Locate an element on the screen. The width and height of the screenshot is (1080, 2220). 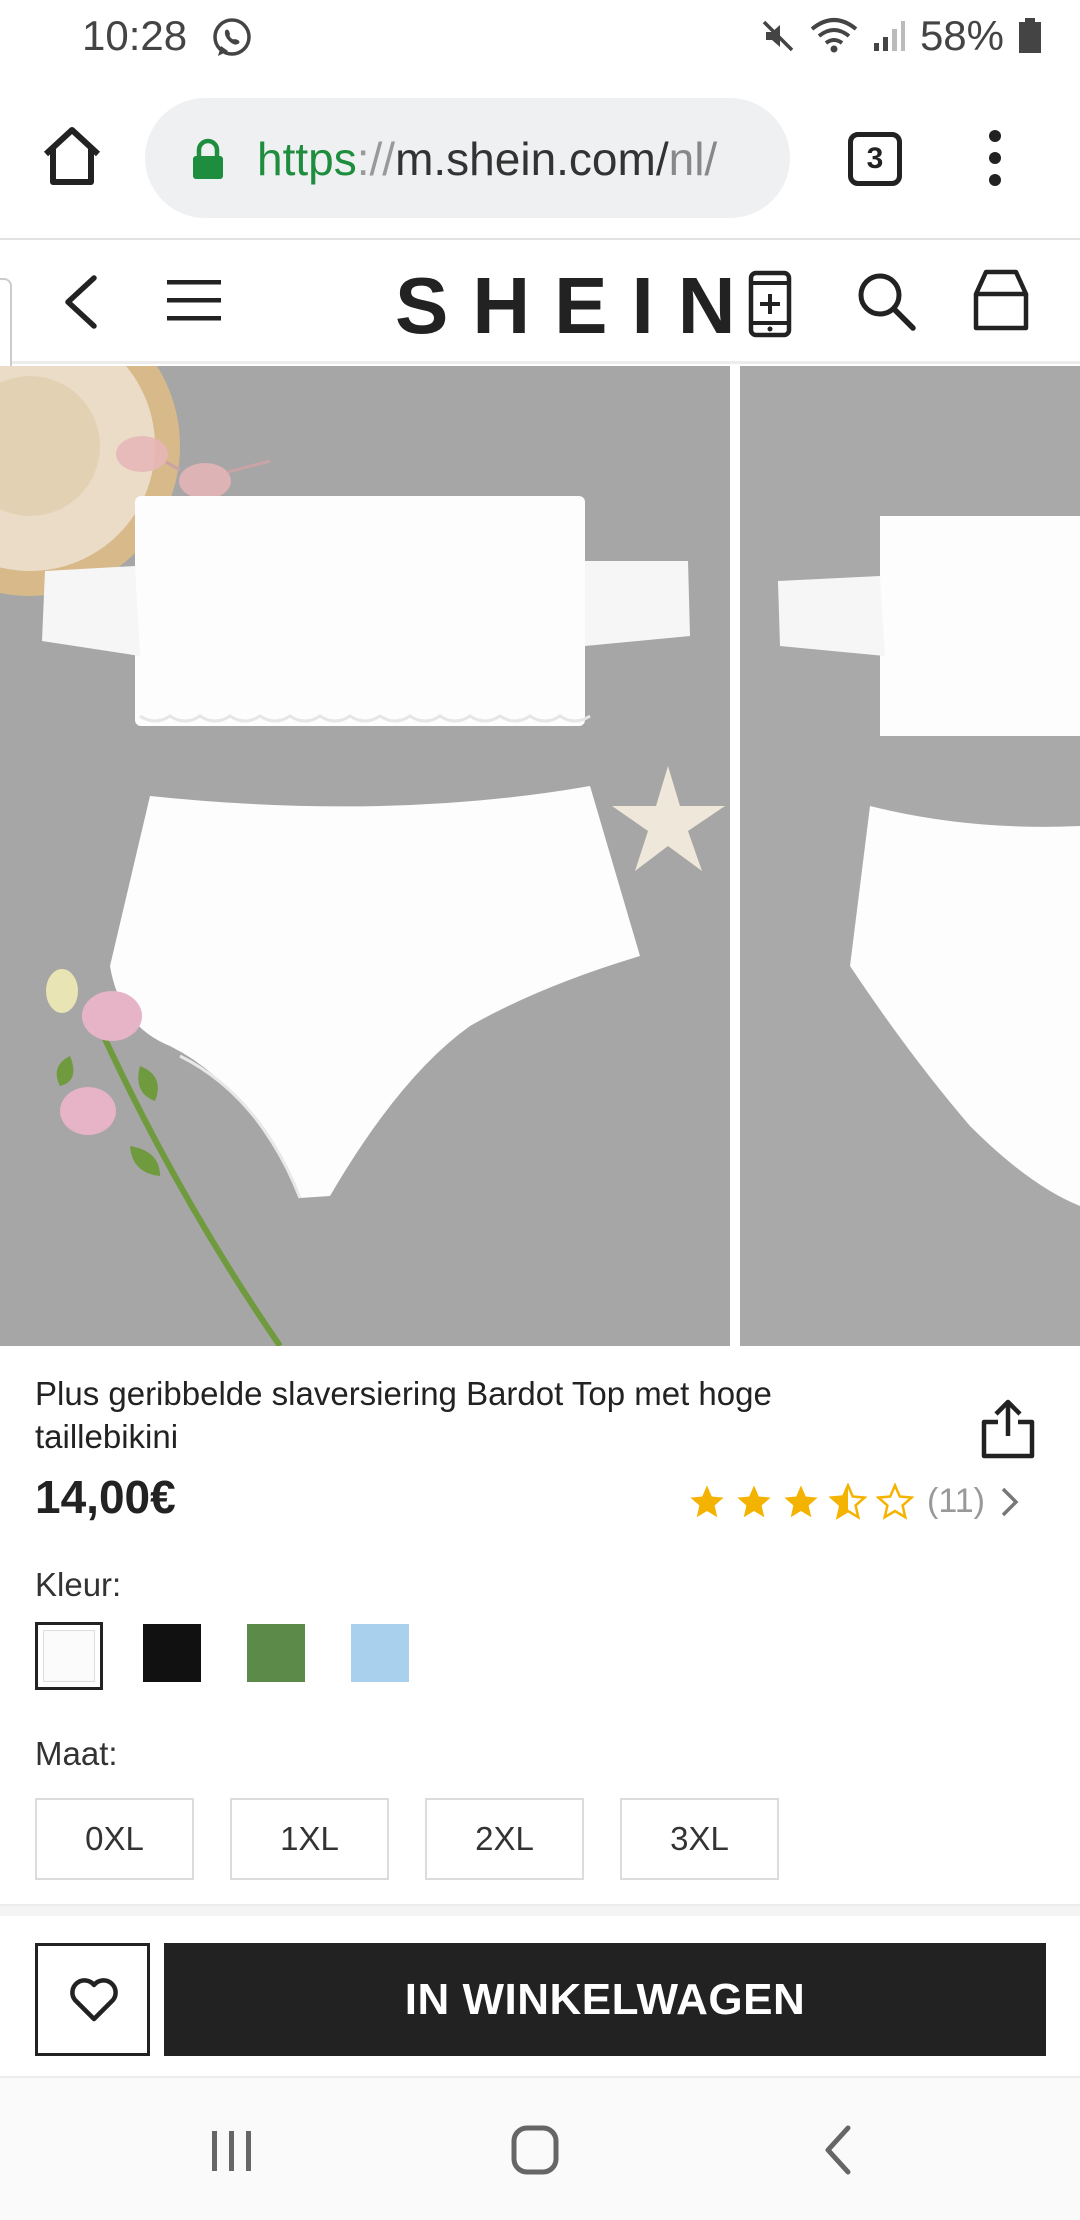
status-time: 10:28 is located at coordinates (135, 35).